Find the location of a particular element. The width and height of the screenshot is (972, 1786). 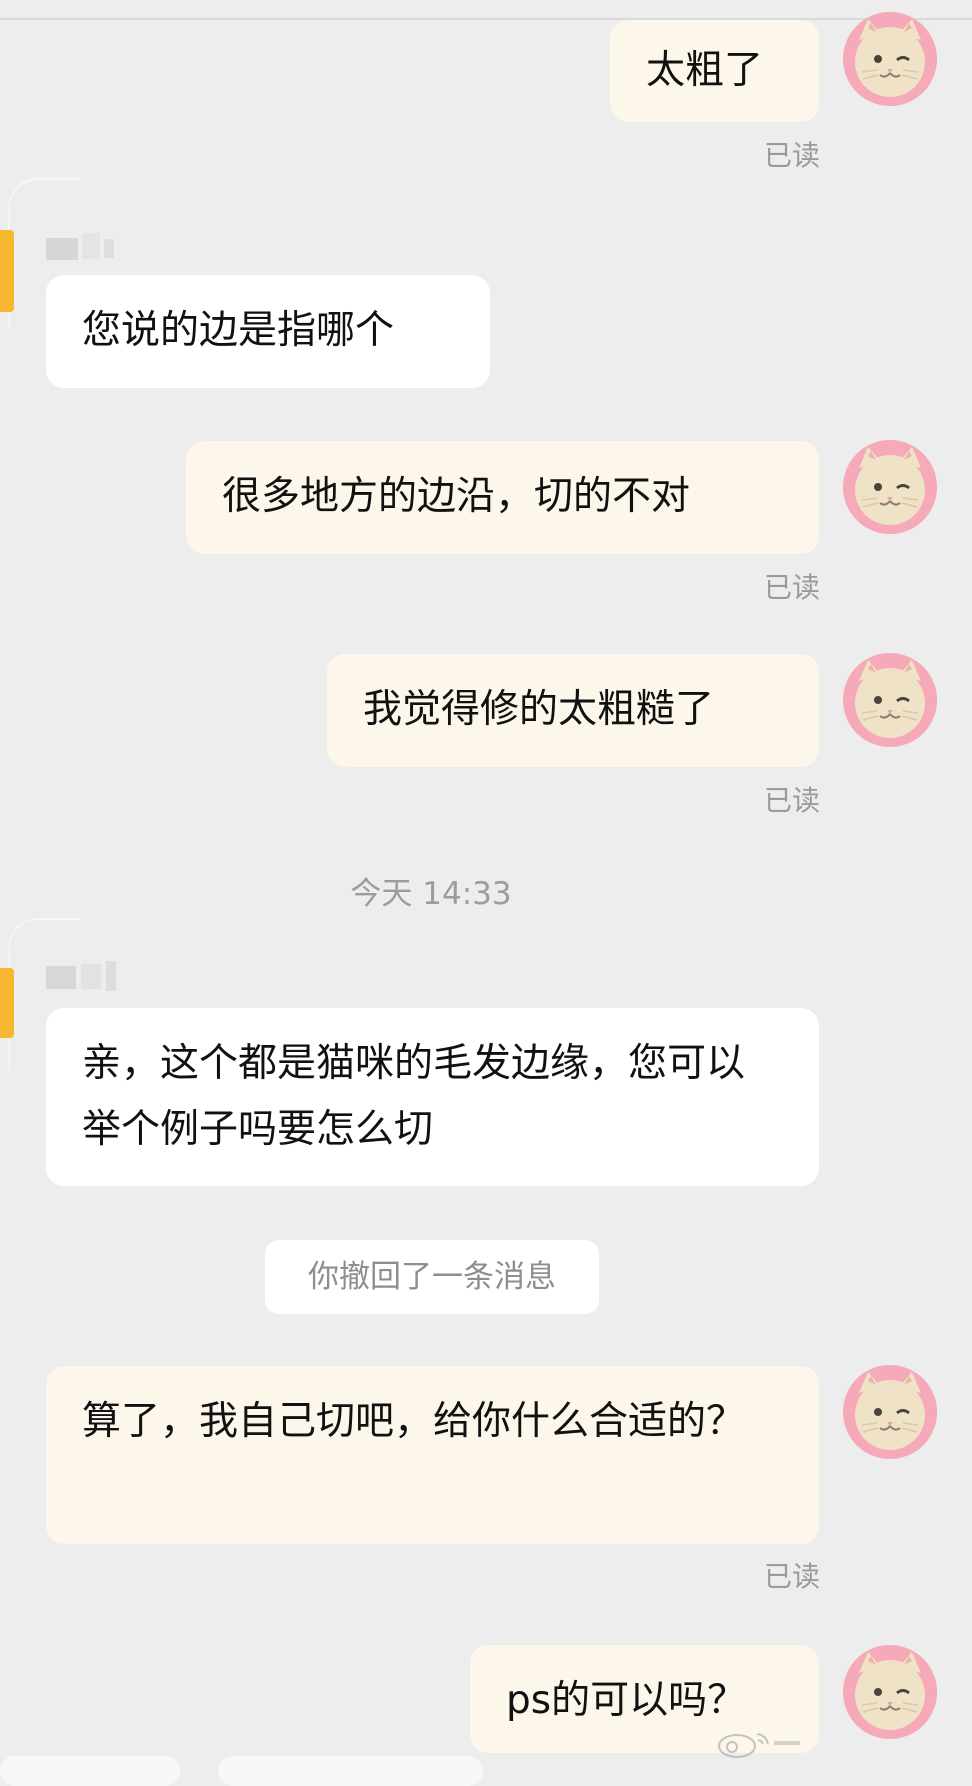

top-divider is located at coordinates (486, 19).